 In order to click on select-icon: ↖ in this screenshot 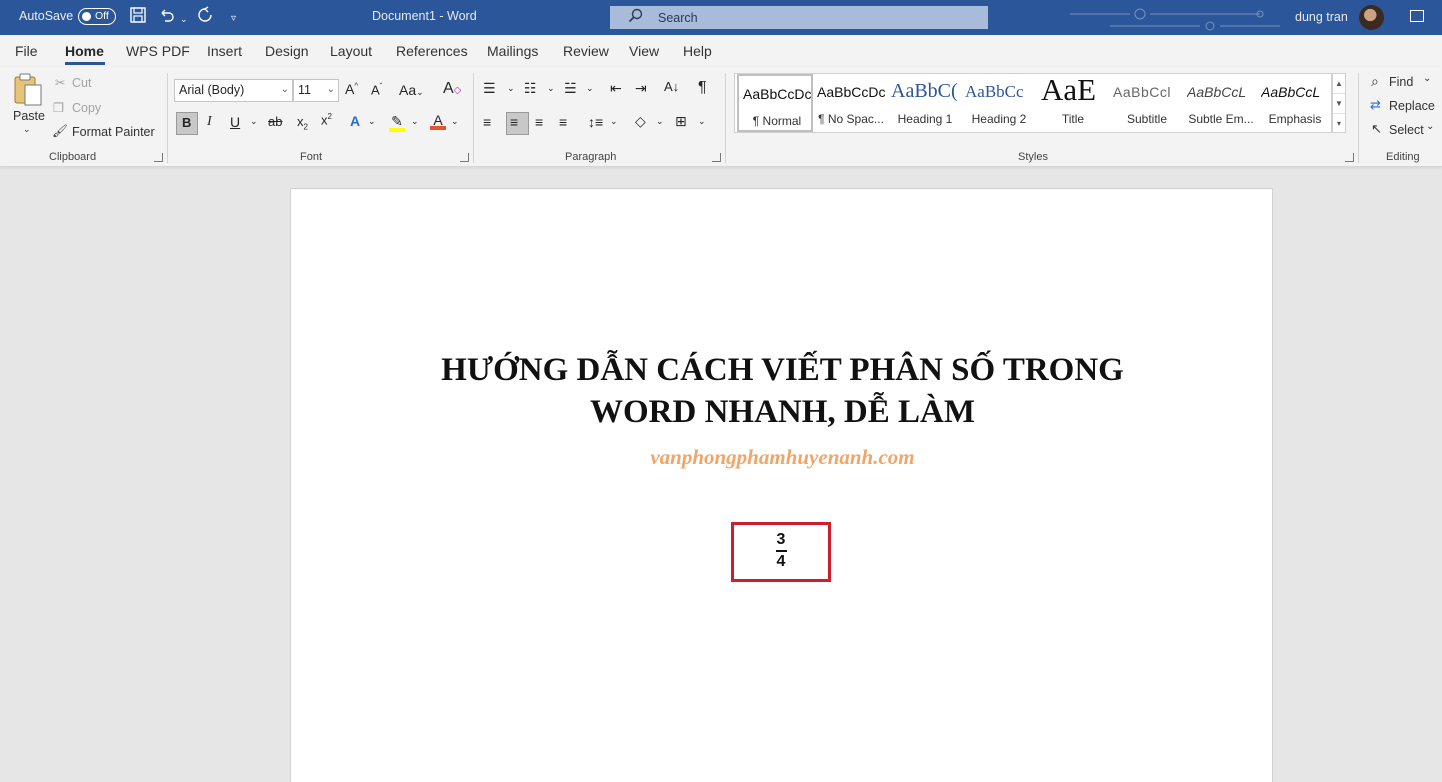, I will do `click(1376, 128)`.